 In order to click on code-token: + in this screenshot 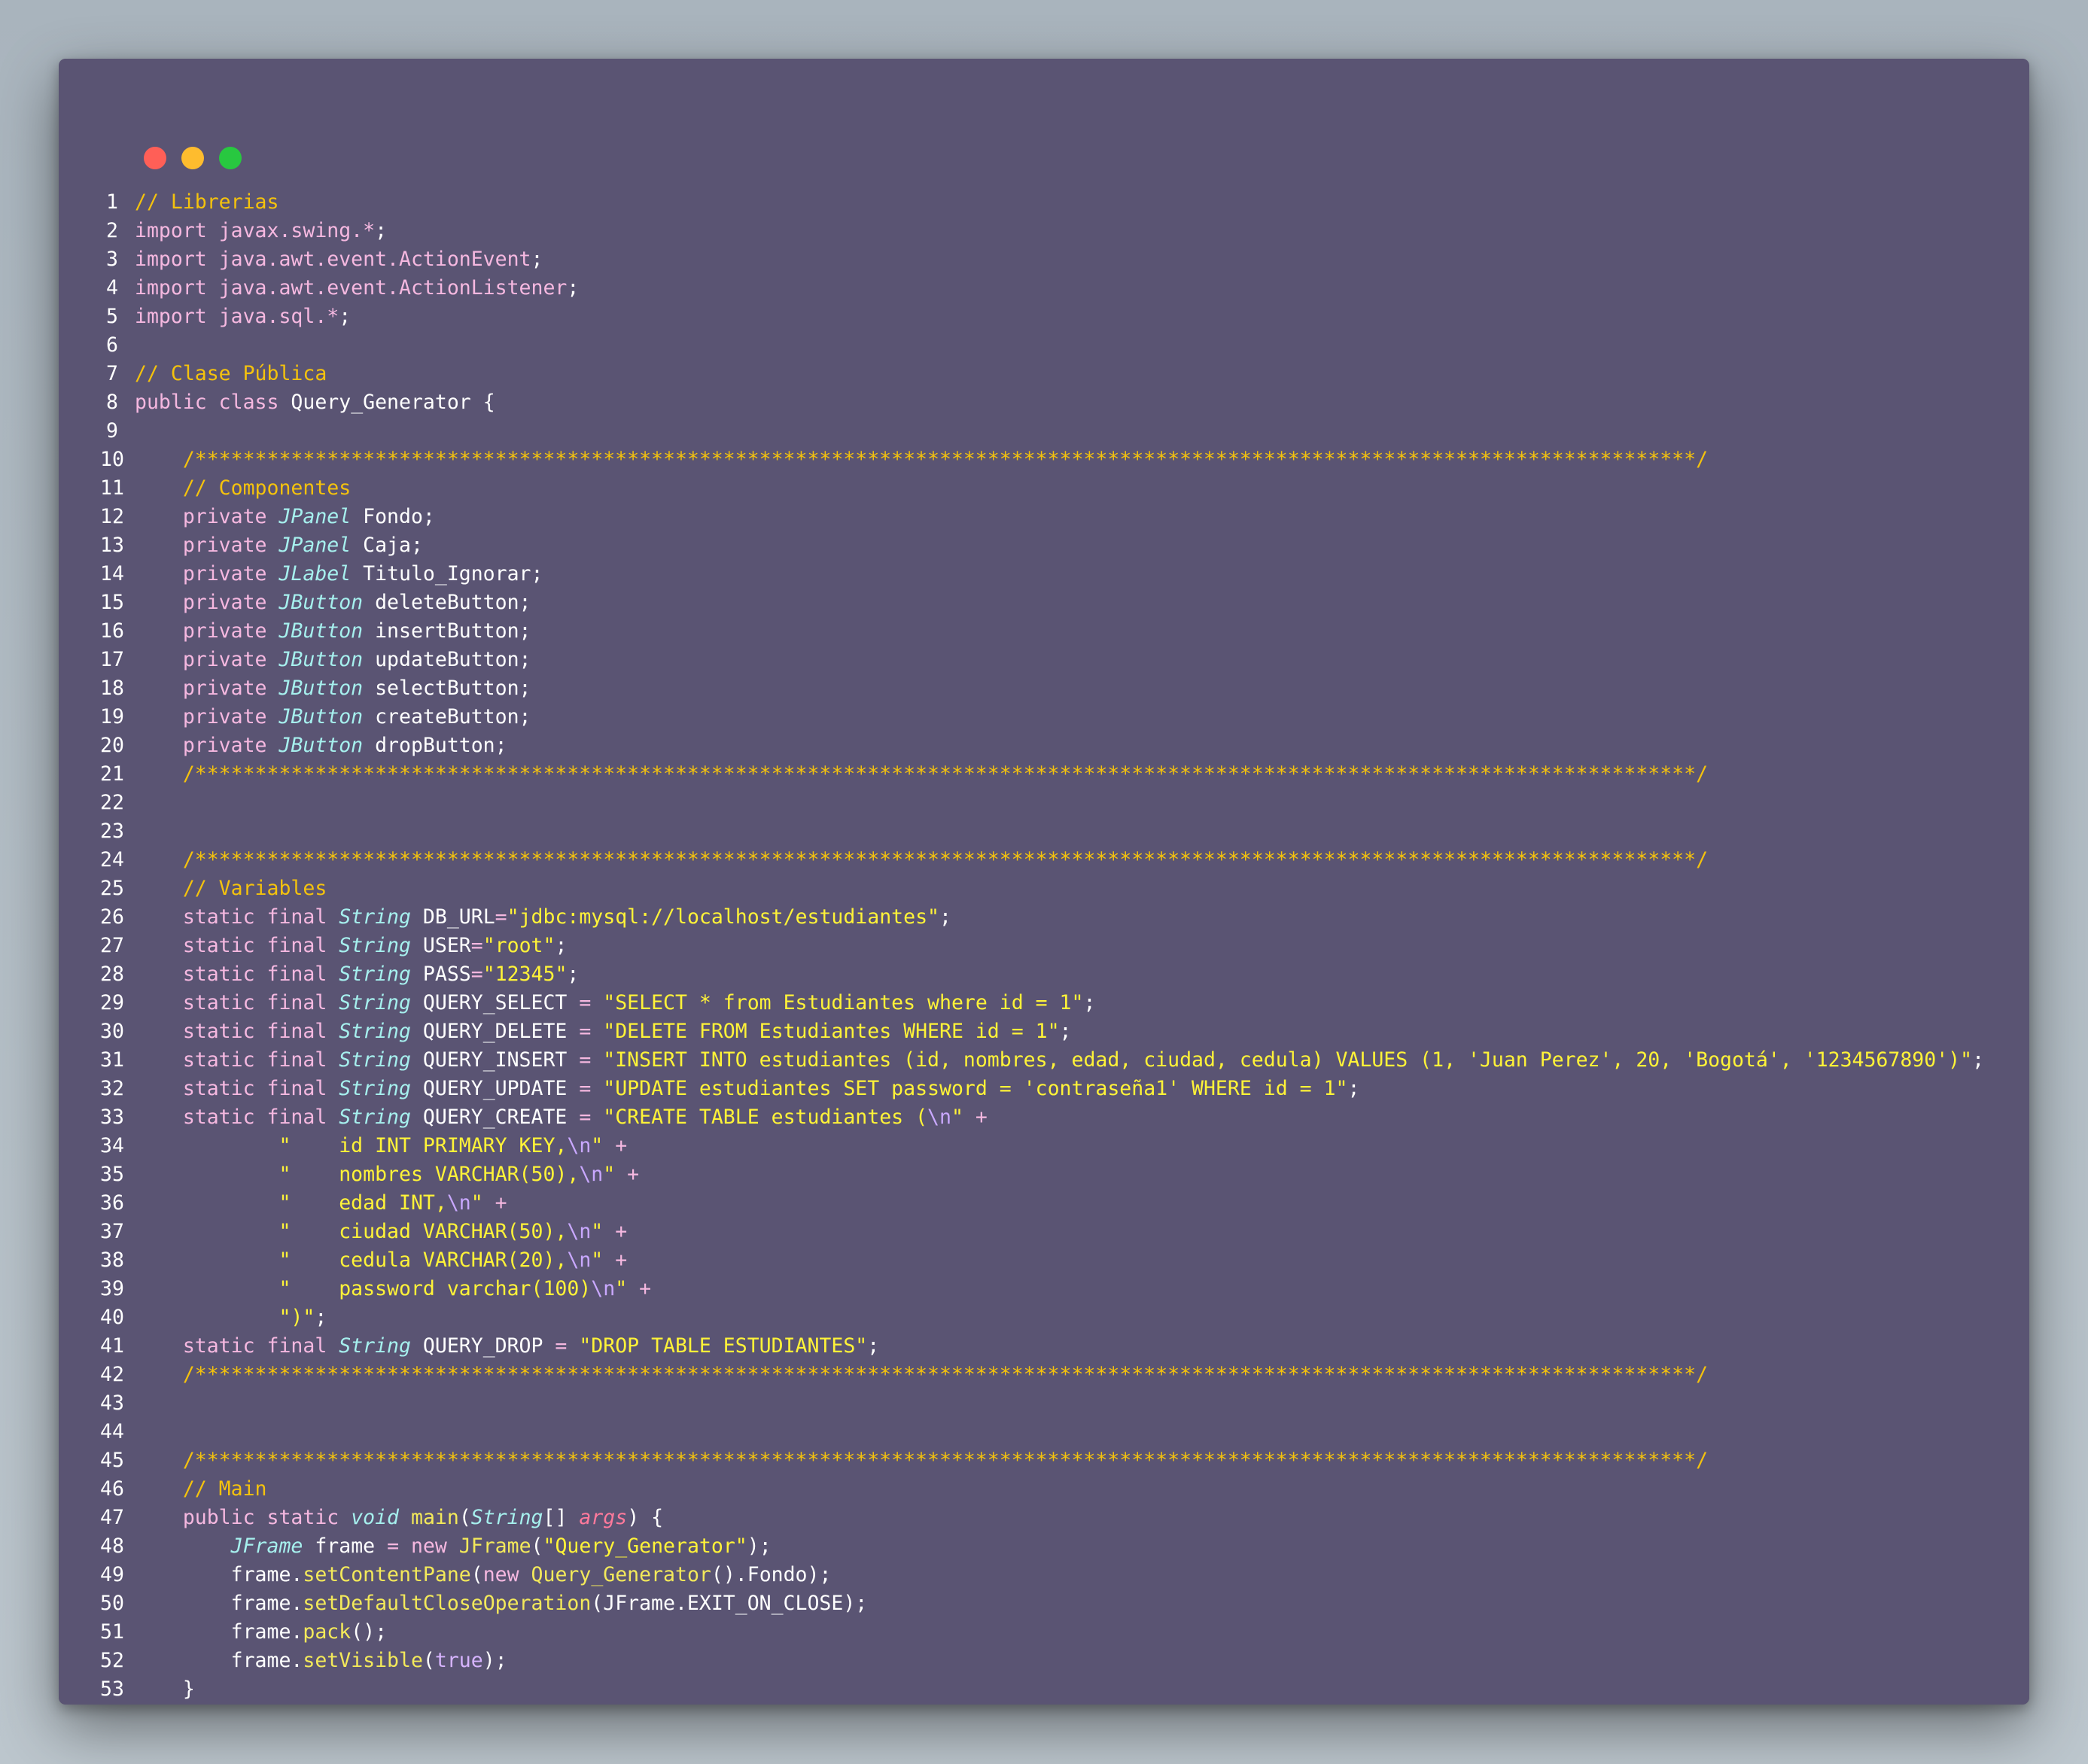, I will do `click(615, 1145)`.